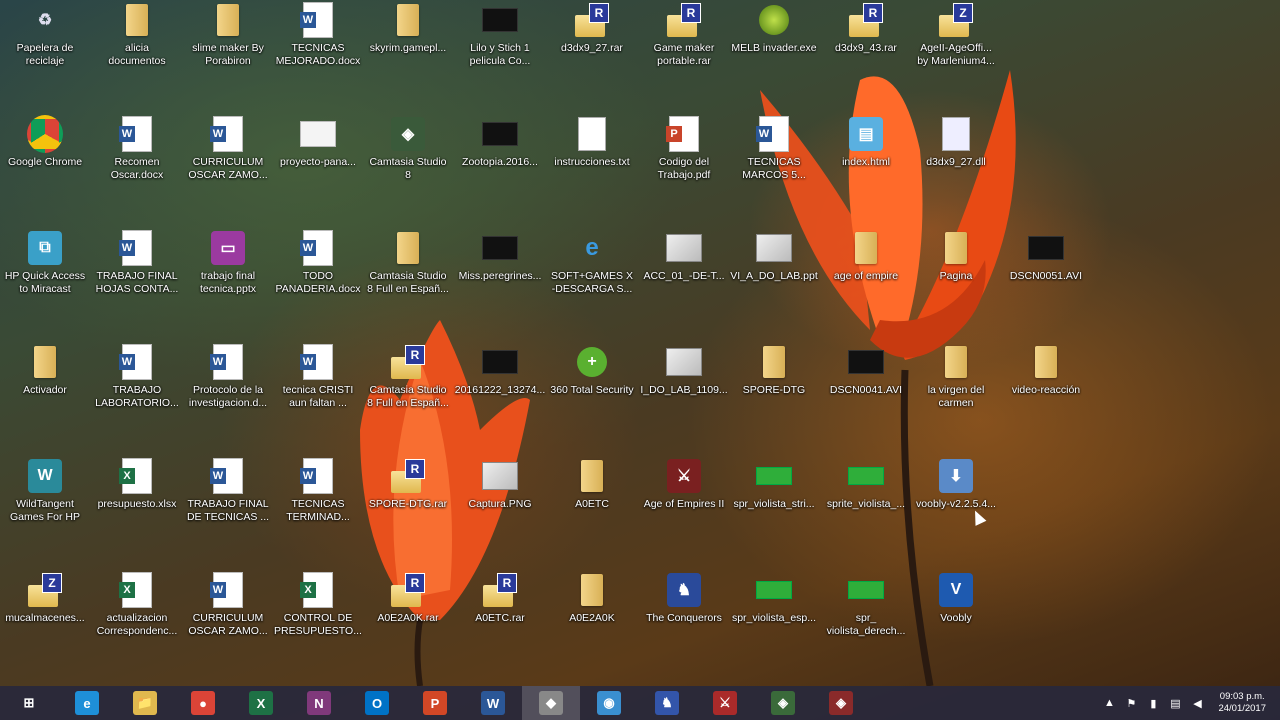  Describe the element at coordinates (1109, 703) in the screenshot. I see `chevron-up-icon: ▲` at that location.